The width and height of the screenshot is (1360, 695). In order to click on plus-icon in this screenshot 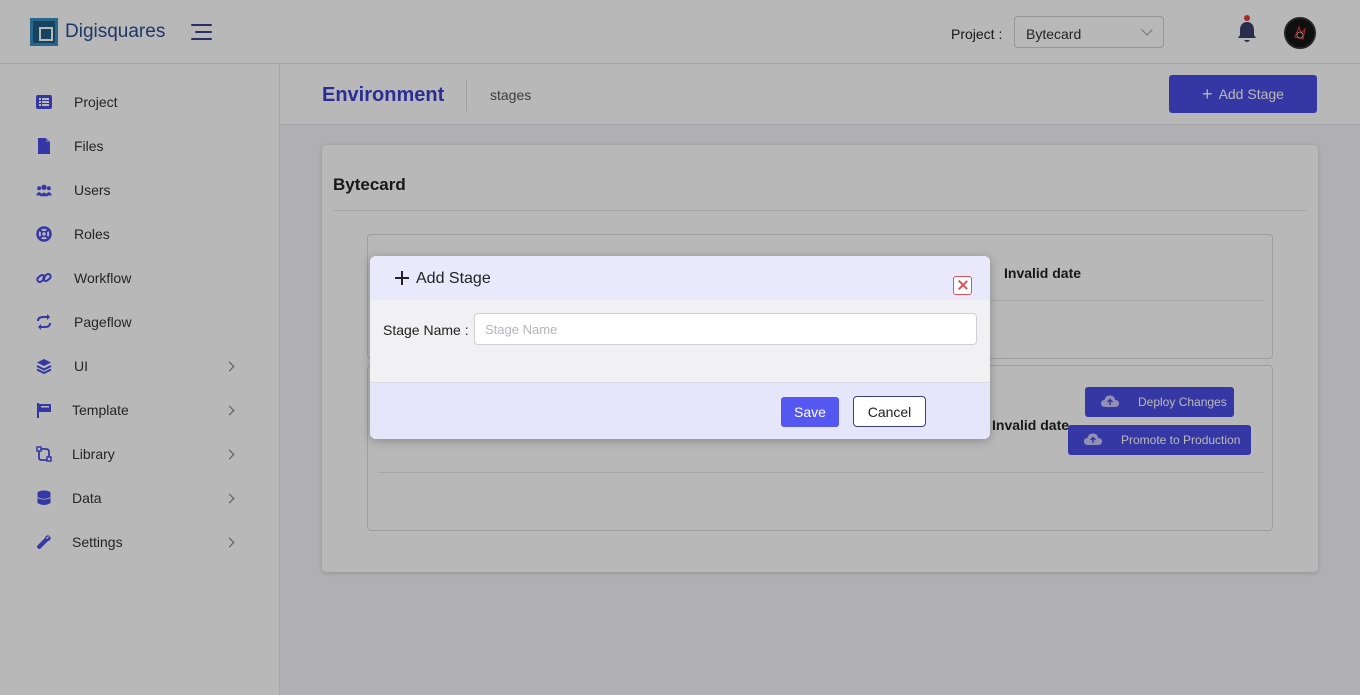, I will do `click(402, 278)`.